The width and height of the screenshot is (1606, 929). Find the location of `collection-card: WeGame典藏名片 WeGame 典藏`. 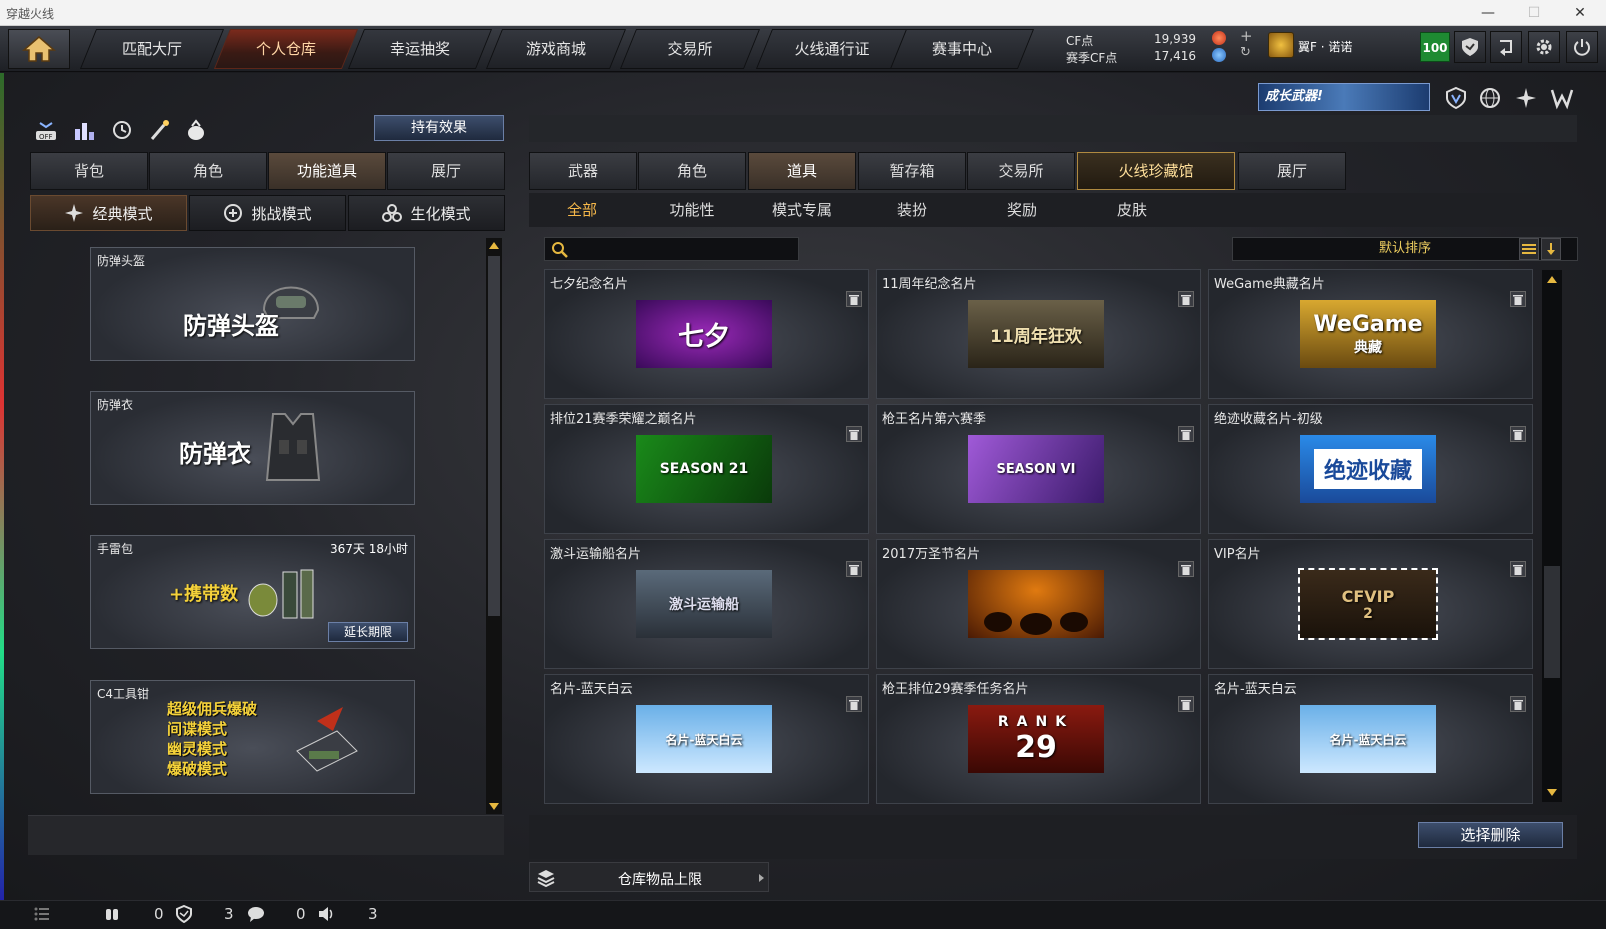

collection-card: WeGame典藏名片 WeGame 典藏 is located at coordinates (1370, 334).